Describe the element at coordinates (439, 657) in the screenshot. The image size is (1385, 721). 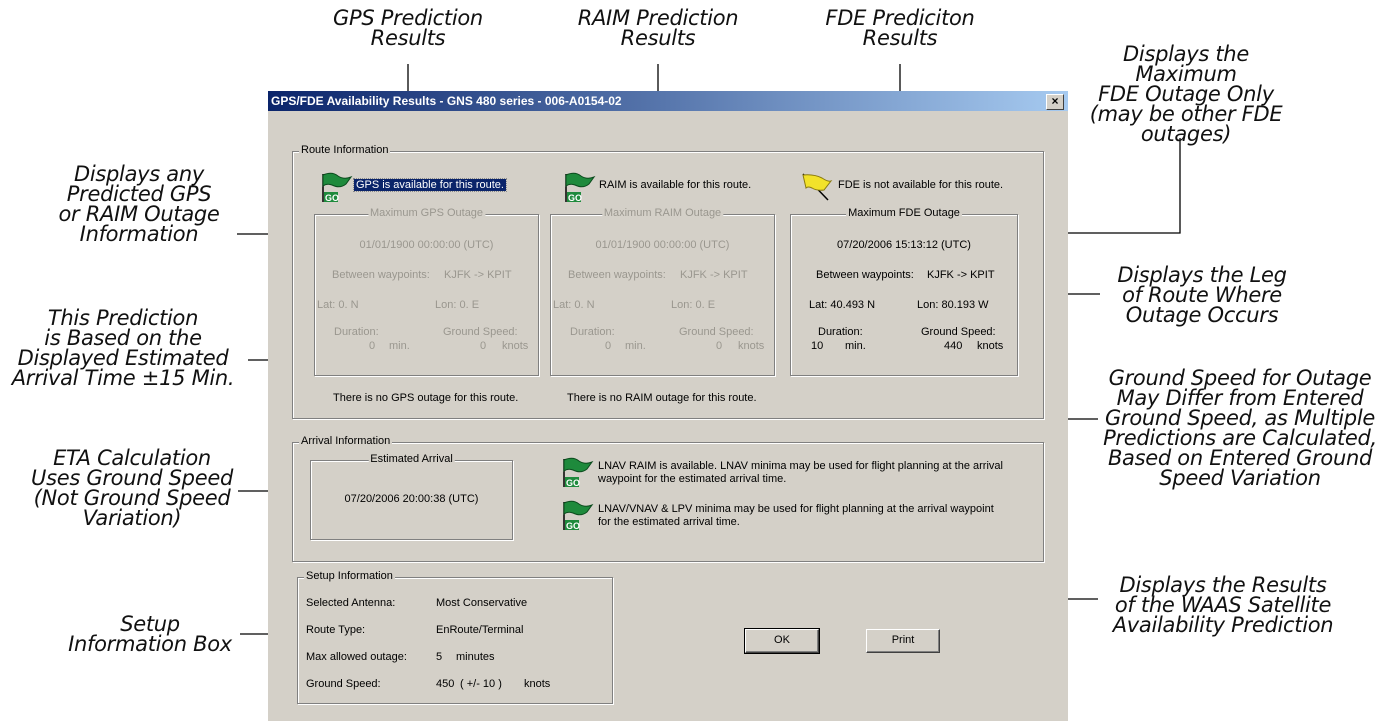
I see `max-outage-value: 5` at that location.